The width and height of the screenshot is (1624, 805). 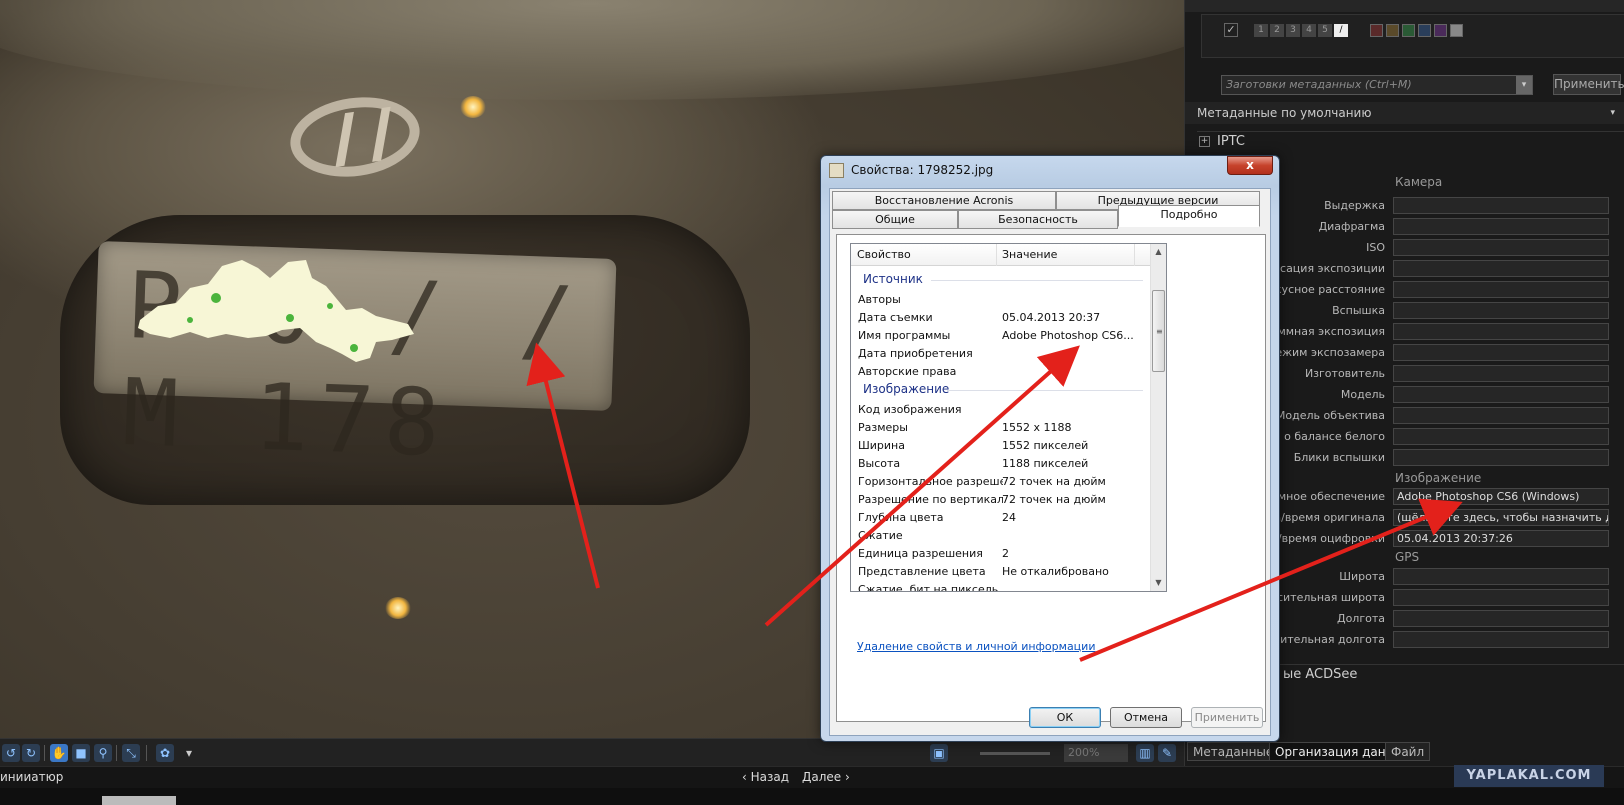 I want to click on palette-icon: ✿, so click(x=165, y=753).